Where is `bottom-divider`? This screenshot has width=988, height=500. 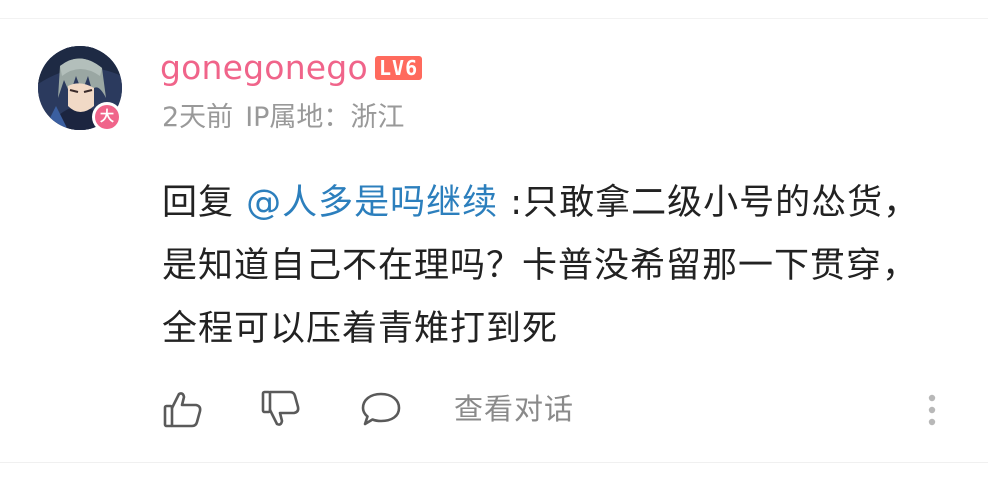 bottom-divider is located at coordinates (494, 462).